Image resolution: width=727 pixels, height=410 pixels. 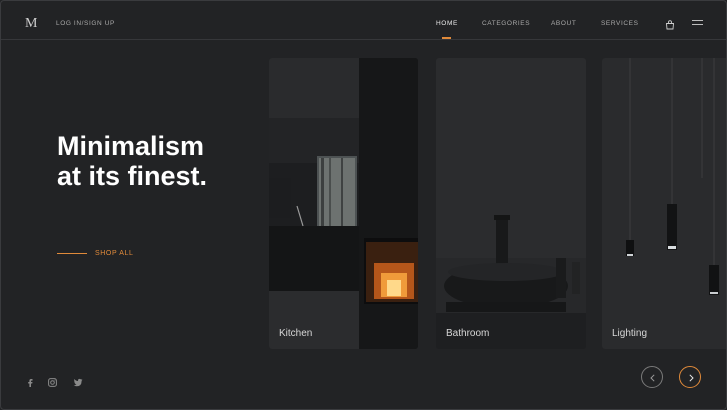 I want to click on hamburger-menu-icon, so click(x=697, y=23).